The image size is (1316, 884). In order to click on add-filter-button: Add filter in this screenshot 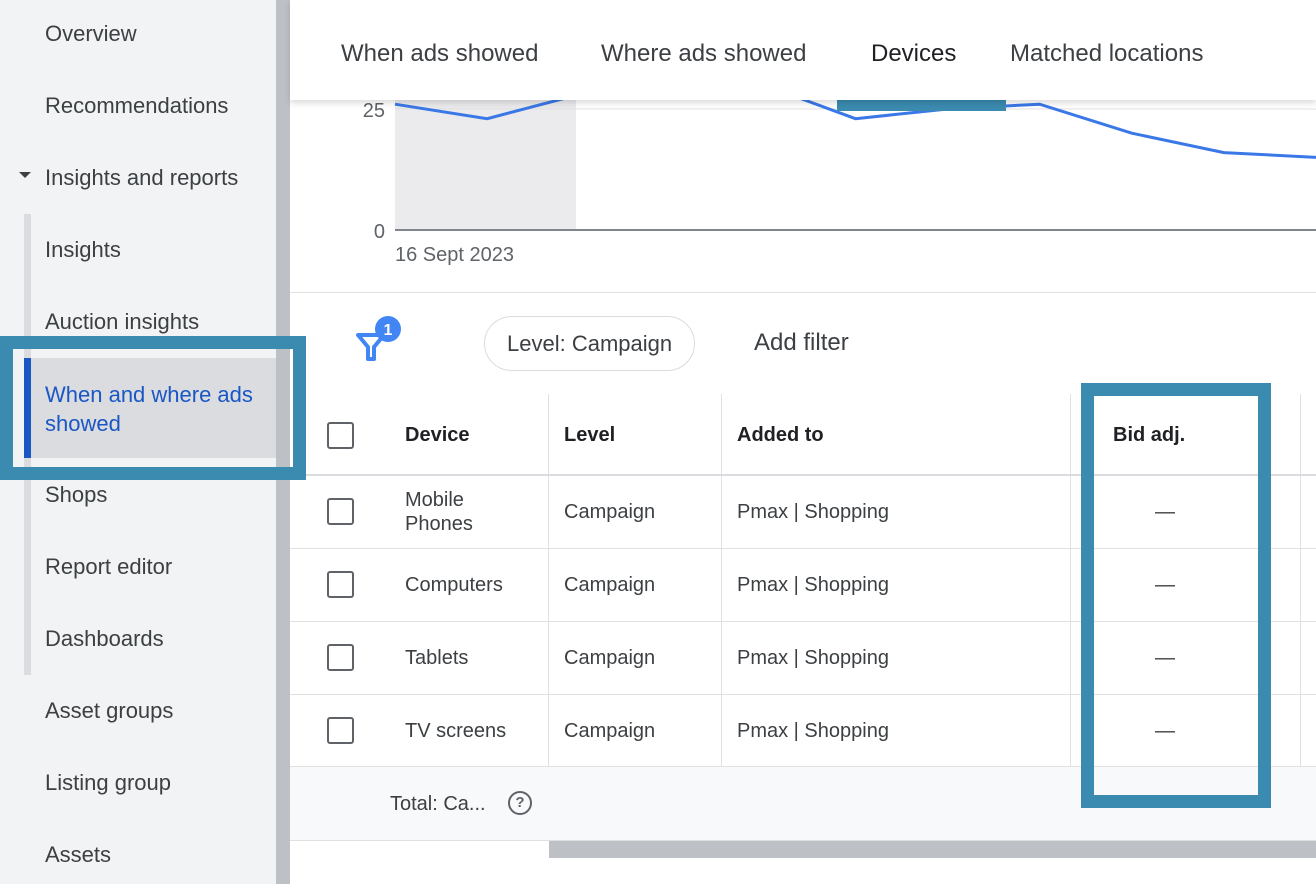, I will do `click(801, 343)`.